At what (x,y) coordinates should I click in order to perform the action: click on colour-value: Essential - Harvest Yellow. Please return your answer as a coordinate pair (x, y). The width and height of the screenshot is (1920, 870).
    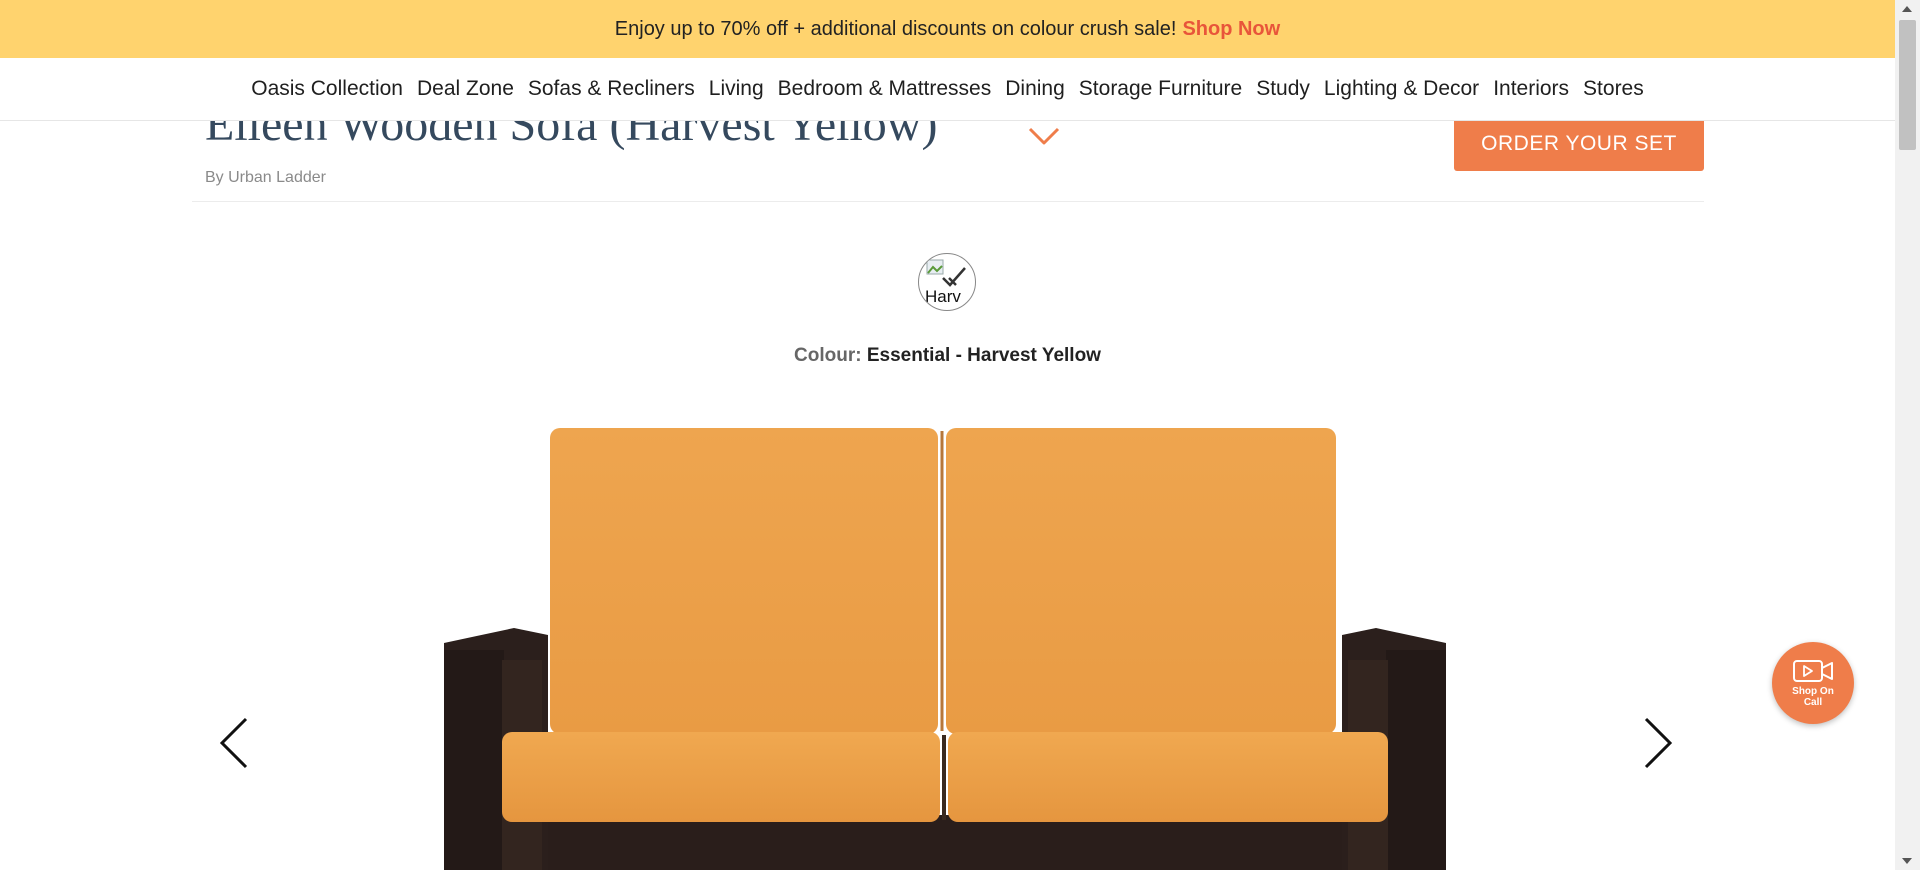
    Looking at the image, I should click on (983, 355).